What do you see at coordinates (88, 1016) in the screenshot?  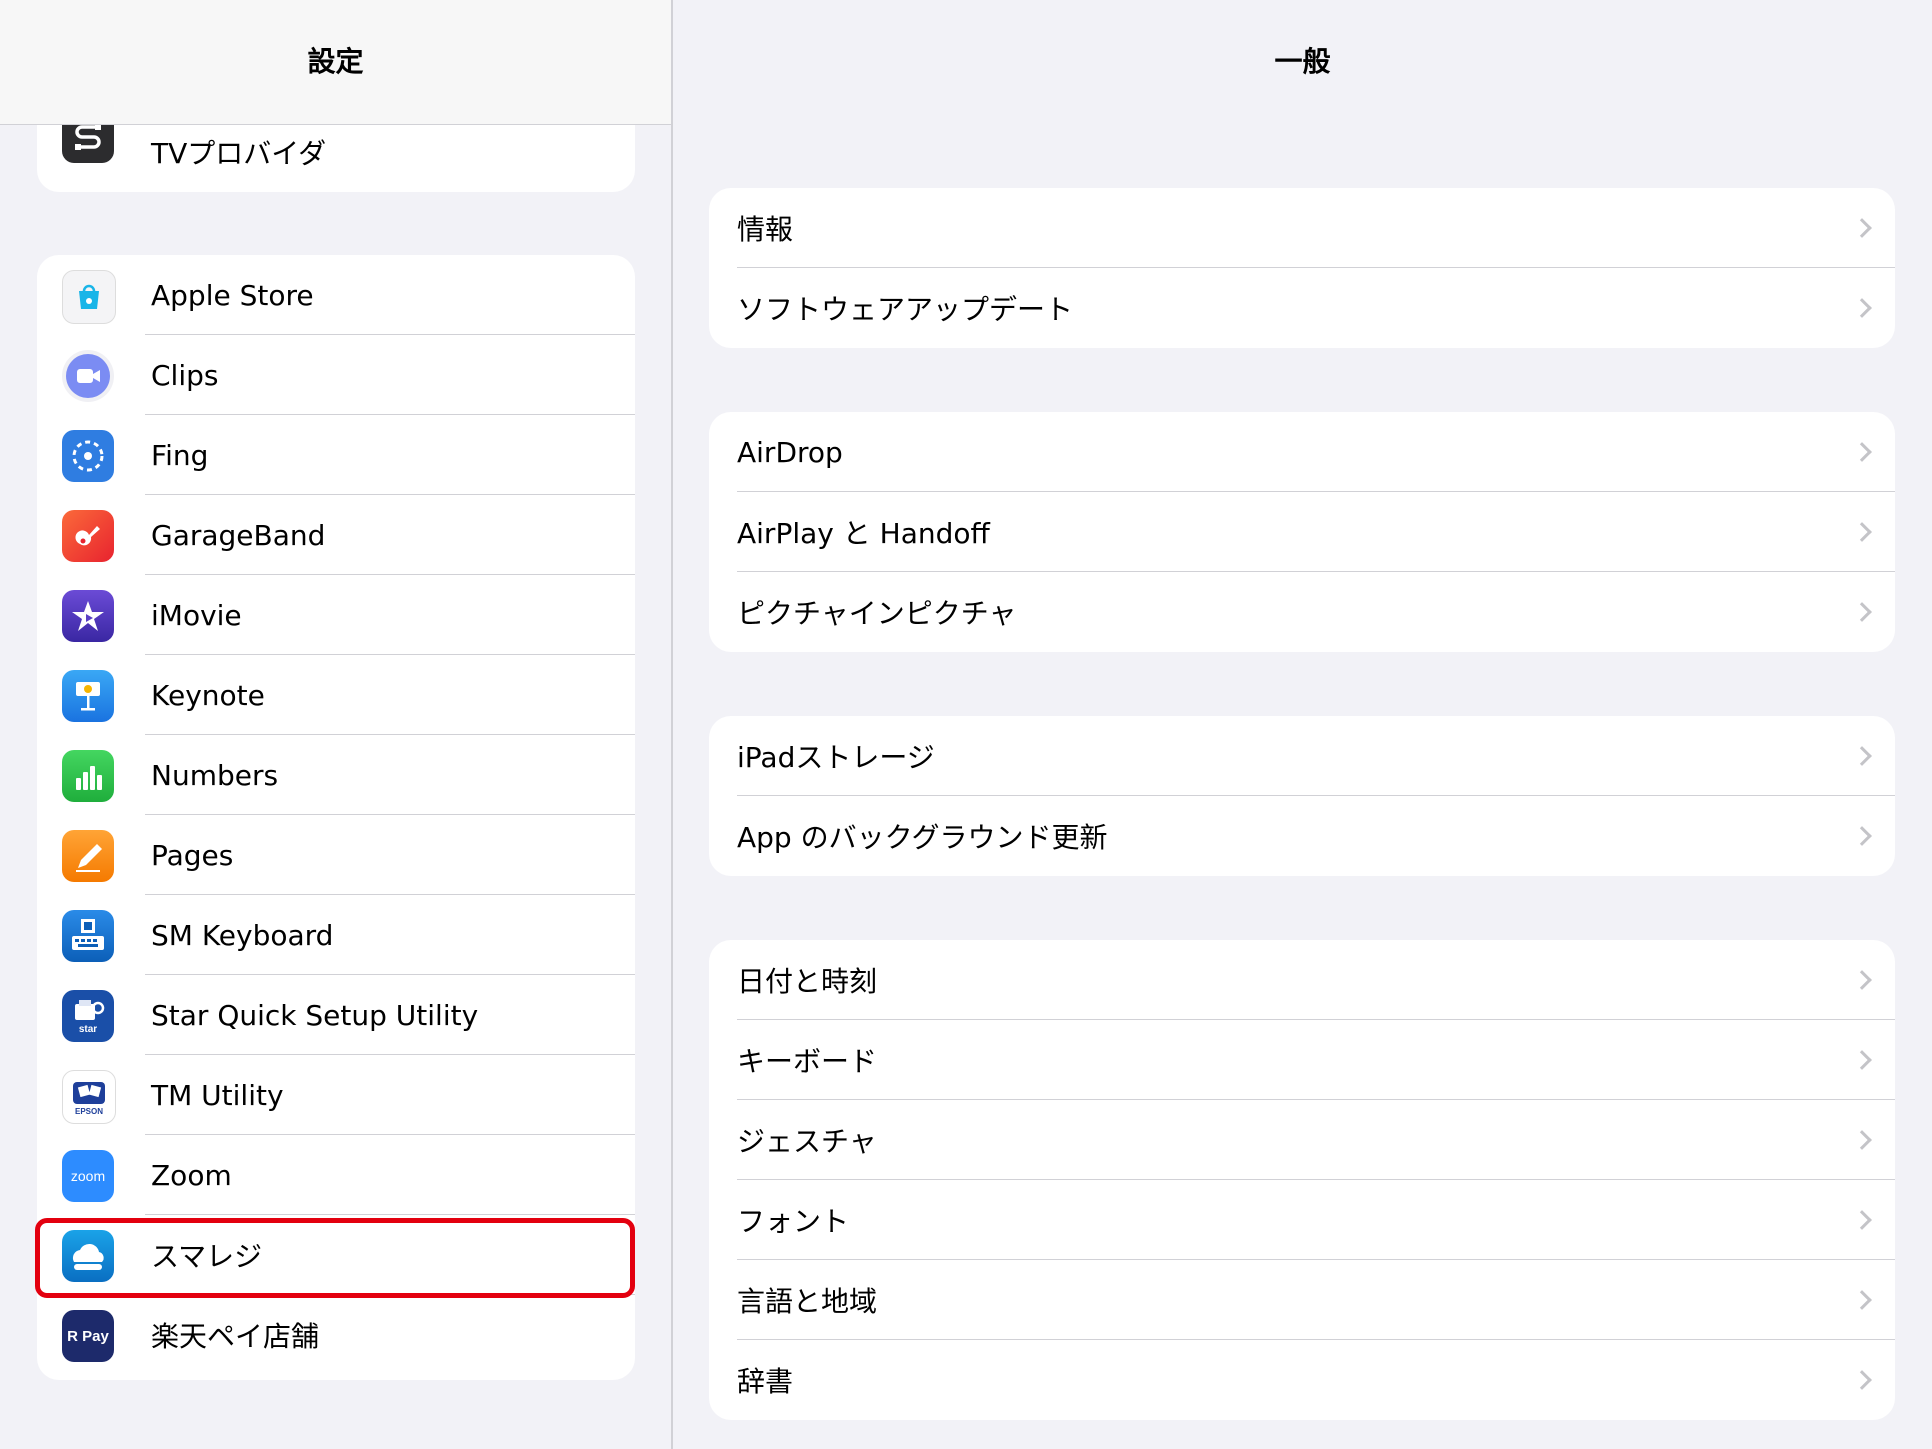 I see `star-quick-setup-icon: star` at bounding box center [88, 1016].